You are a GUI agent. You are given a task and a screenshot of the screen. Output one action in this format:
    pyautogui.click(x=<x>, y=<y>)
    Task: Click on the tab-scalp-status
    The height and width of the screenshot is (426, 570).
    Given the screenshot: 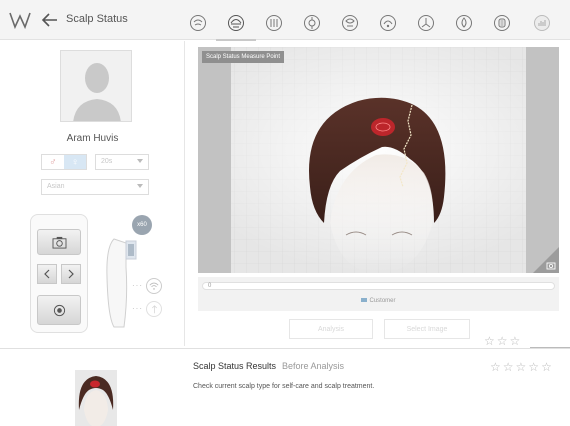 What is the action you would take?
    pyautogui.click(x=236, y=25)
    